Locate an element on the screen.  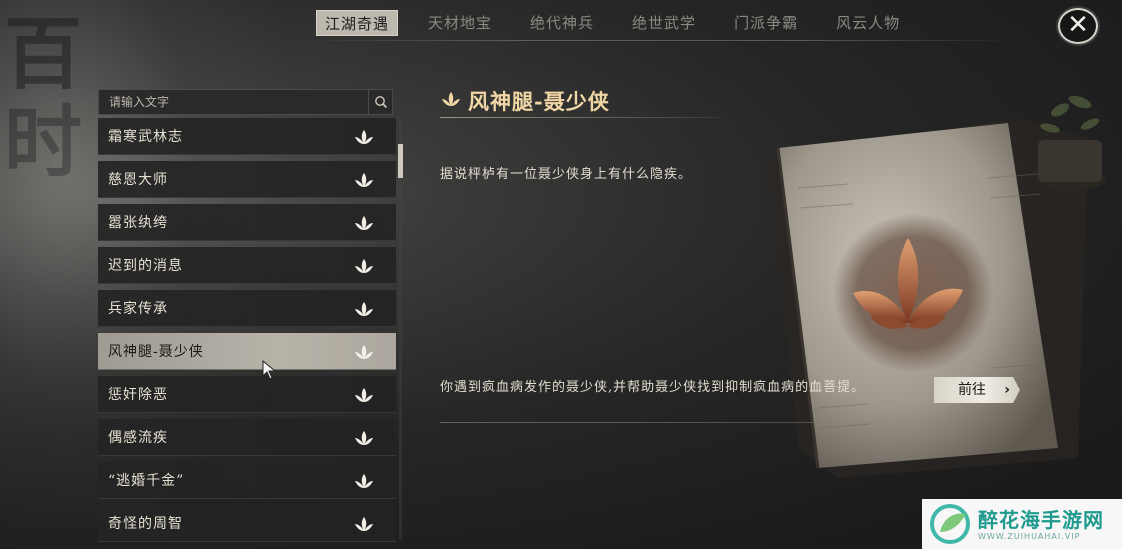
top-tab-bar: 江湖奇遇 天材地宝 绝代神兵 绝世武学 门派争霸 风云人物 is located at coordinates (623, 24).